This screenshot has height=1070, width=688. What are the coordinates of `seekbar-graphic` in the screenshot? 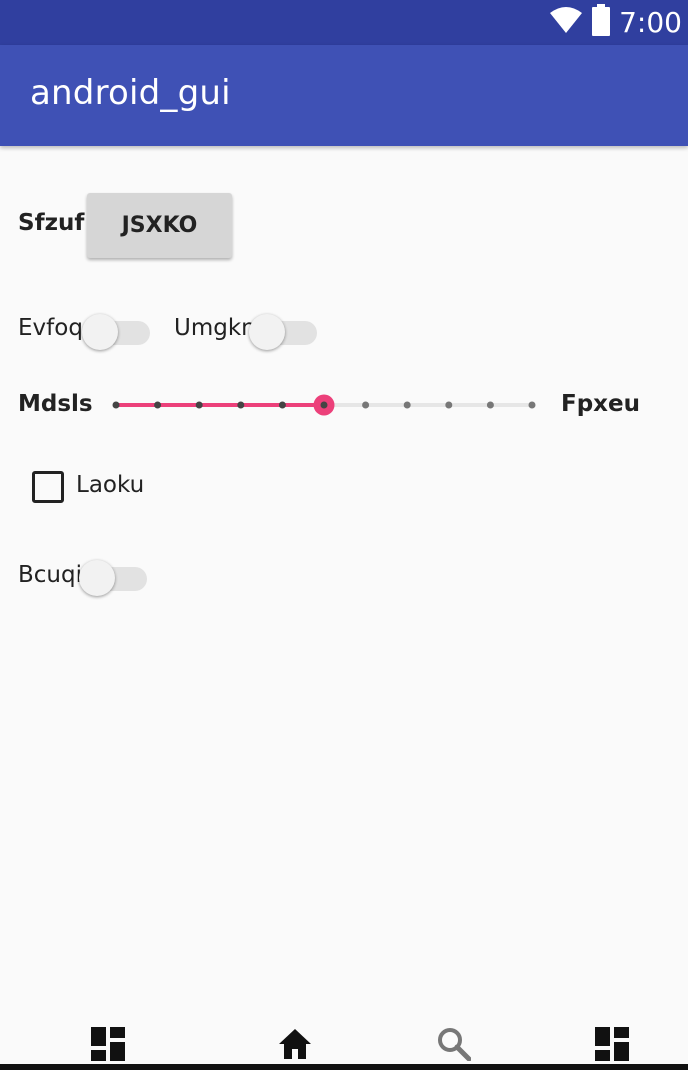 It's located at (324, 405).